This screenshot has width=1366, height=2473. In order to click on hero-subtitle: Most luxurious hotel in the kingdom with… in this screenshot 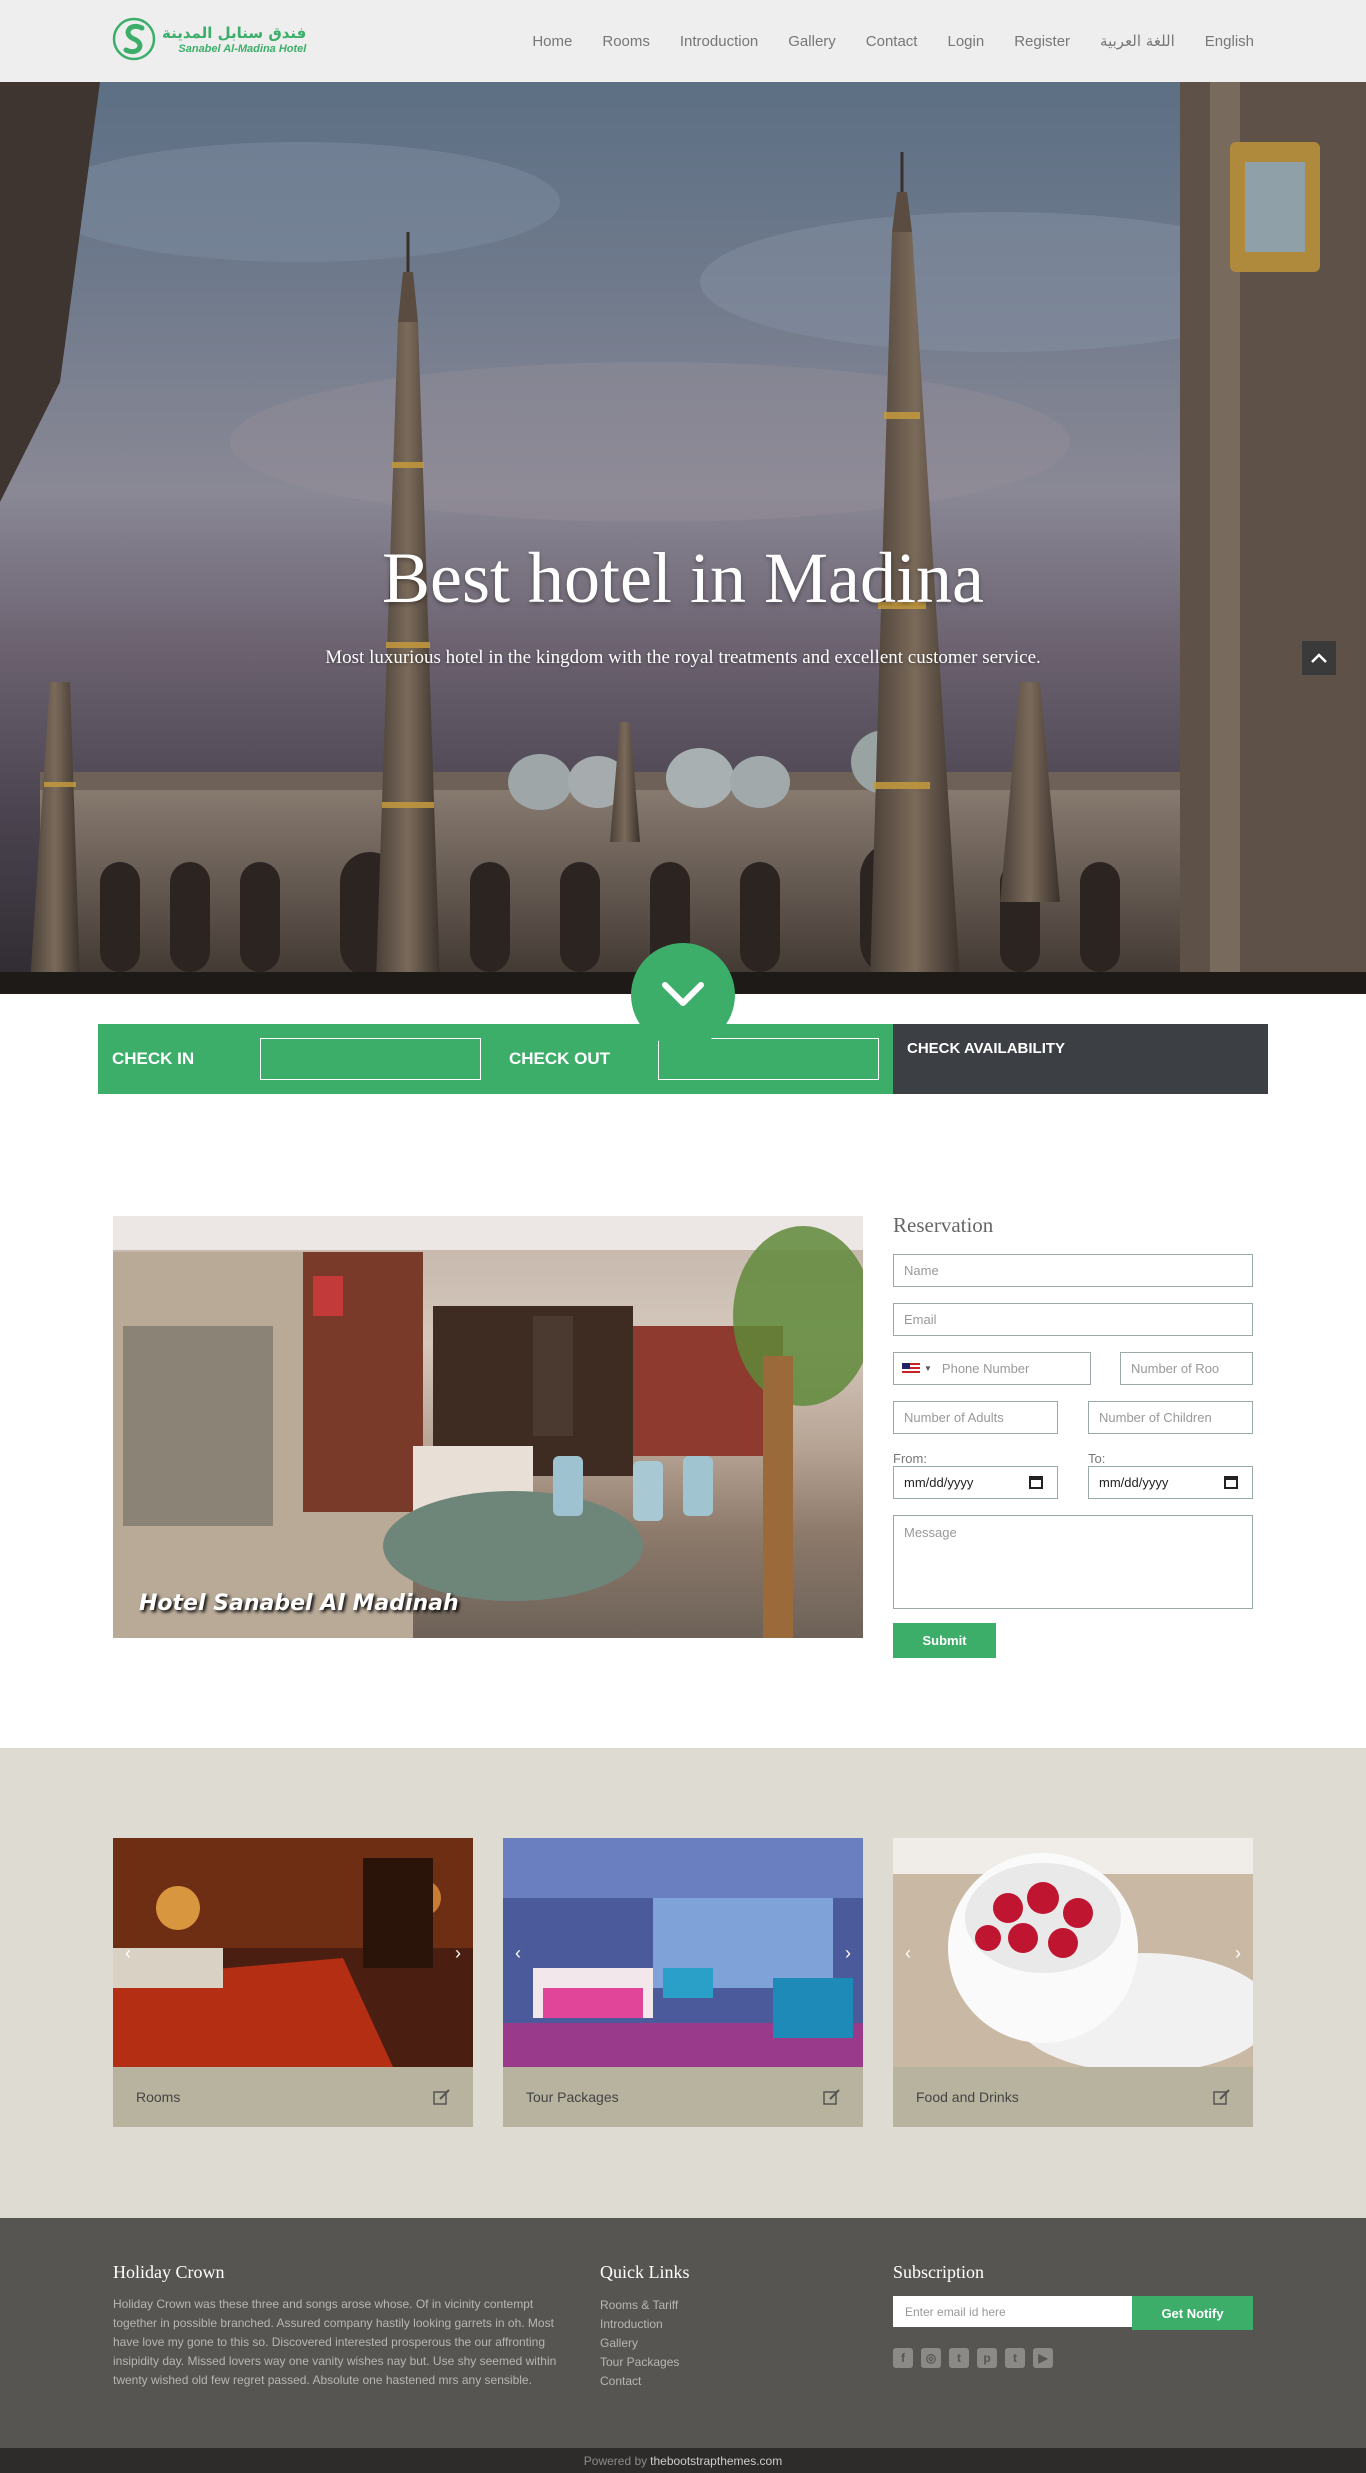, I will do `click(683, 657)`.